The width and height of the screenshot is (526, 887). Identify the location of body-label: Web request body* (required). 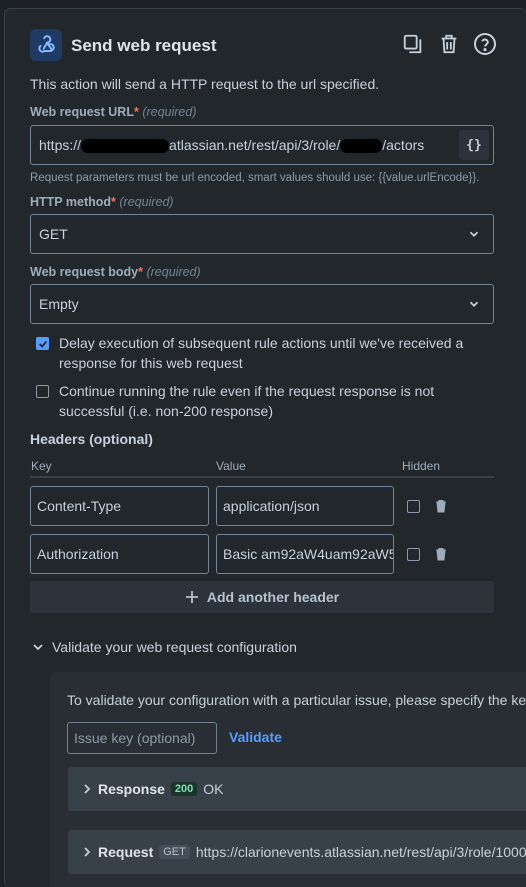
(115, 272).